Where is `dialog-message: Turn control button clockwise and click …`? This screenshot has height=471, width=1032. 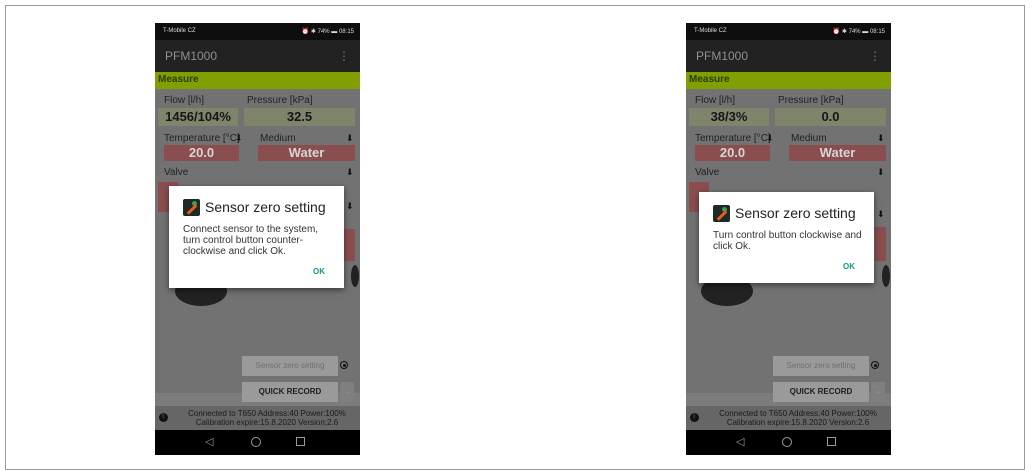
dialog-message: Turn control button clockwise and click … is located at coordinates (787, 241).